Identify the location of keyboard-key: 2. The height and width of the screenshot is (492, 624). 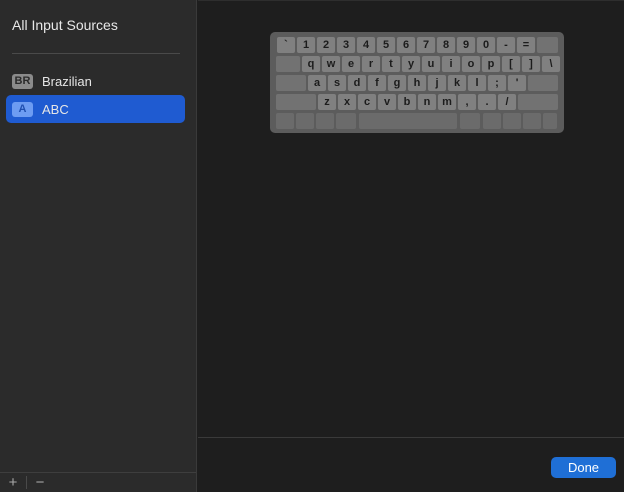
(326, 45).